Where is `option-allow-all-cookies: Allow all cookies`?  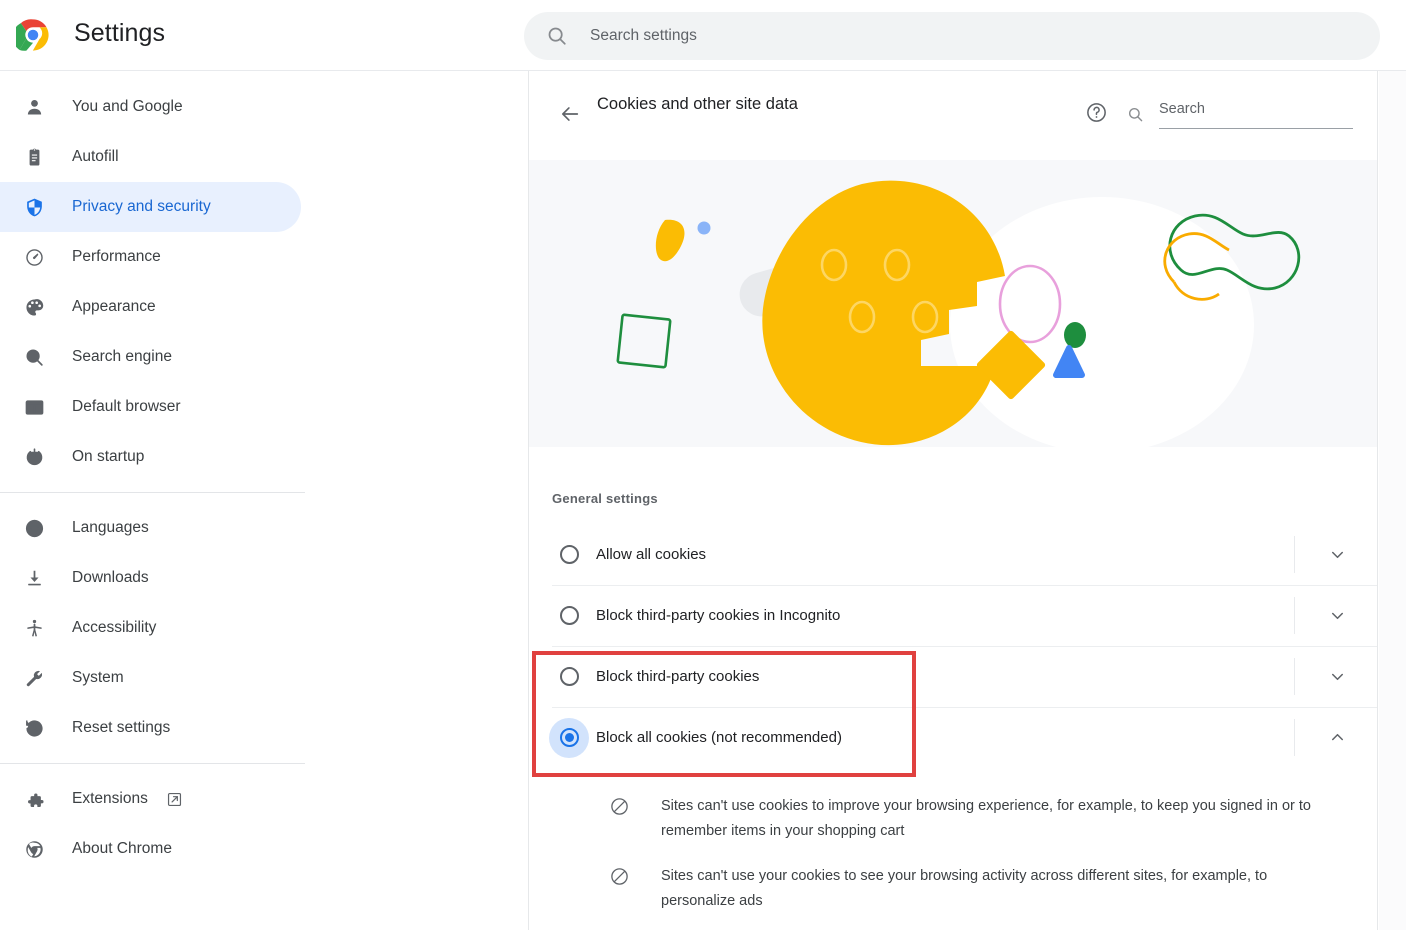 option-allow-all-cookies: Allow all cookies is located at coordinates (953, 554).